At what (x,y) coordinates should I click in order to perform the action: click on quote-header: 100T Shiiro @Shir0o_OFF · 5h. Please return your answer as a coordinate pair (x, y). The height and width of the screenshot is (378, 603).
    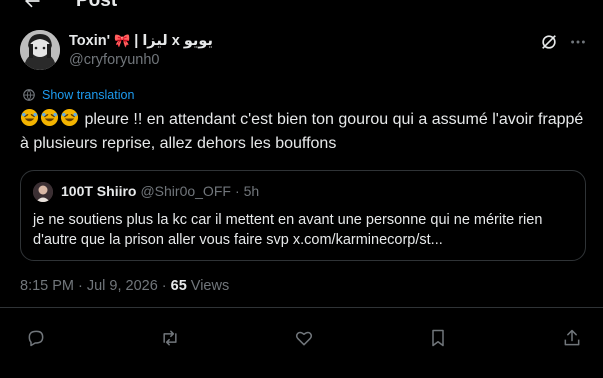
    Looking at the image, I should click on (160, 191).